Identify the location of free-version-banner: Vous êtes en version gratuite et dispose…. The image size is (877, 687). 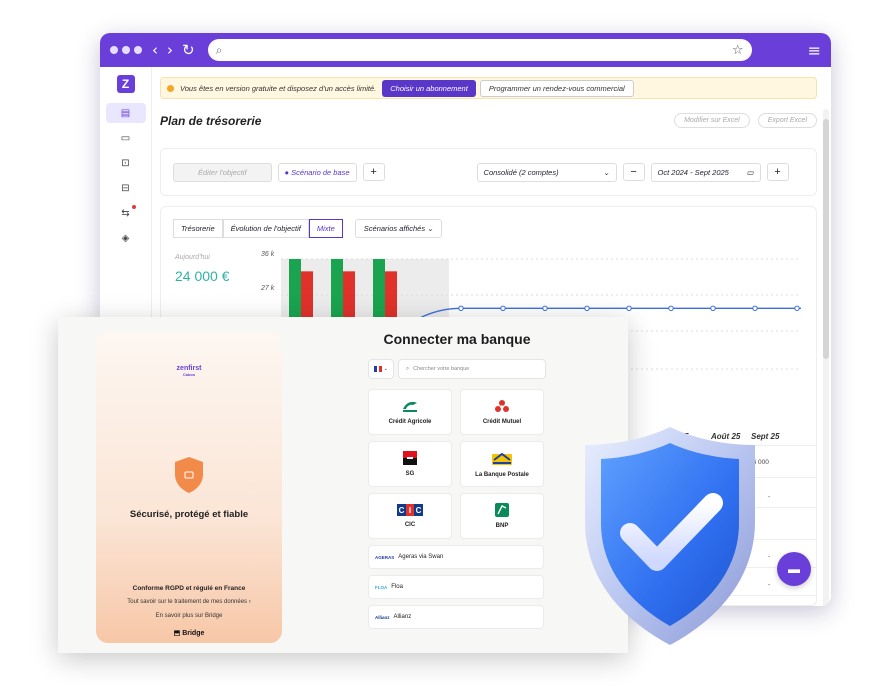
(488, 88).